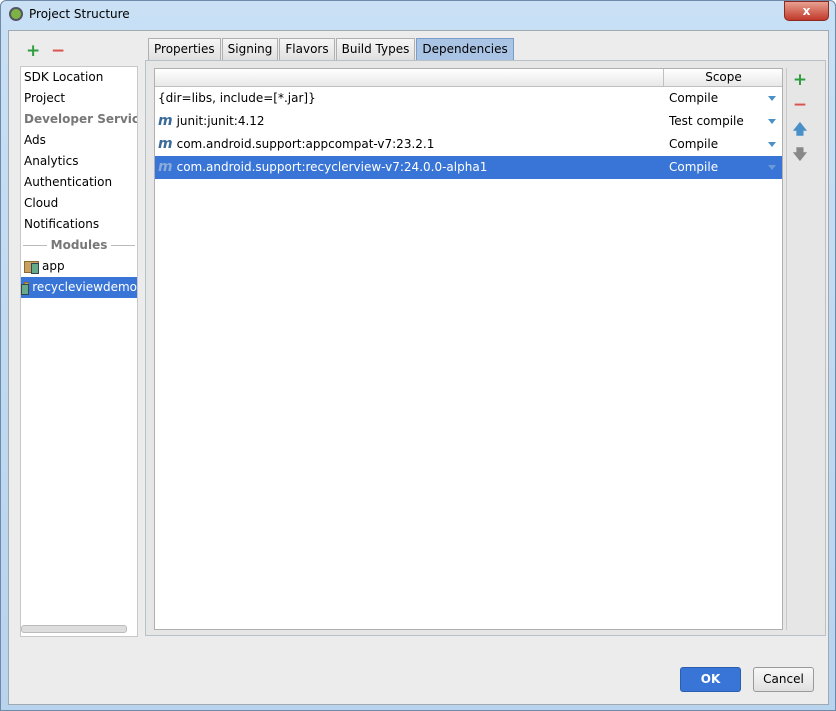 This screenshot has height=711, width=836. I want to click on table-row: {dir=libs, include=[*.jar]} Compile, so click(468, 98).